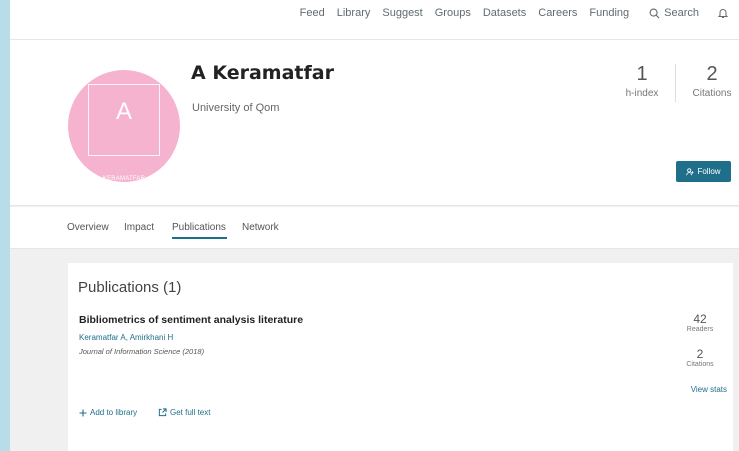 The height and width of the screenshot is (451, 739). Describe the element at coordinates (124, 179) in the screenshot. I see `avatar-name: KERAMATFAR` at that location.